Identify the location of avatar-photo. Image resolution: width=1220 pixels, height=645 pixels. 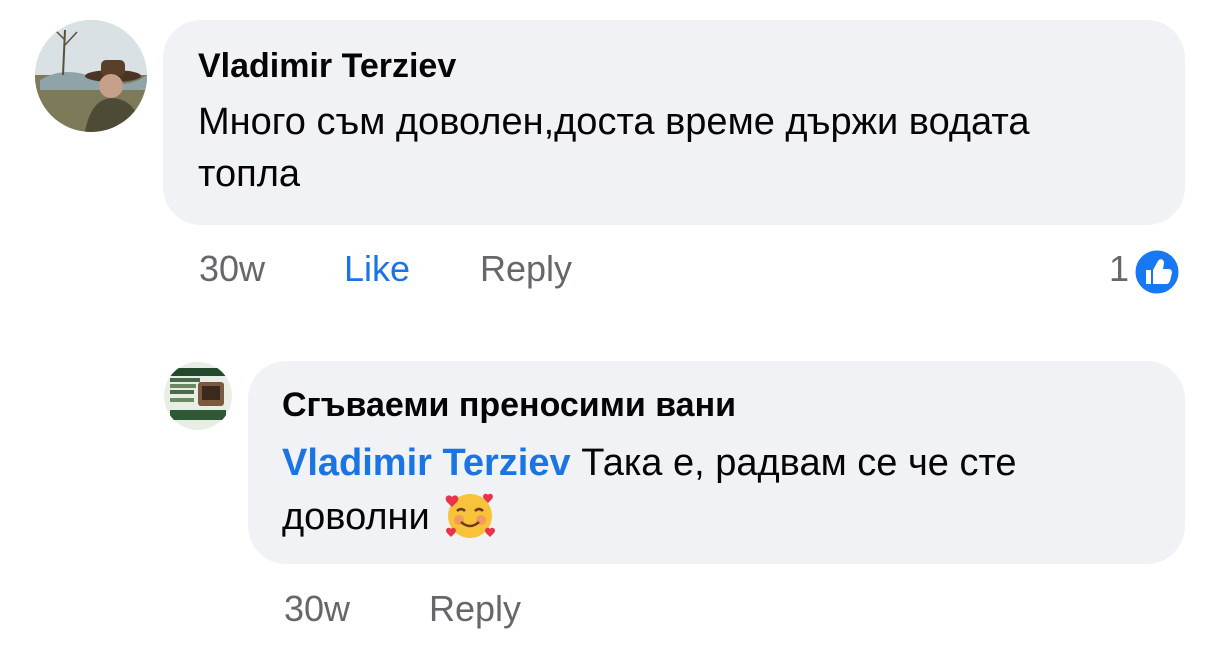
(91, 76).